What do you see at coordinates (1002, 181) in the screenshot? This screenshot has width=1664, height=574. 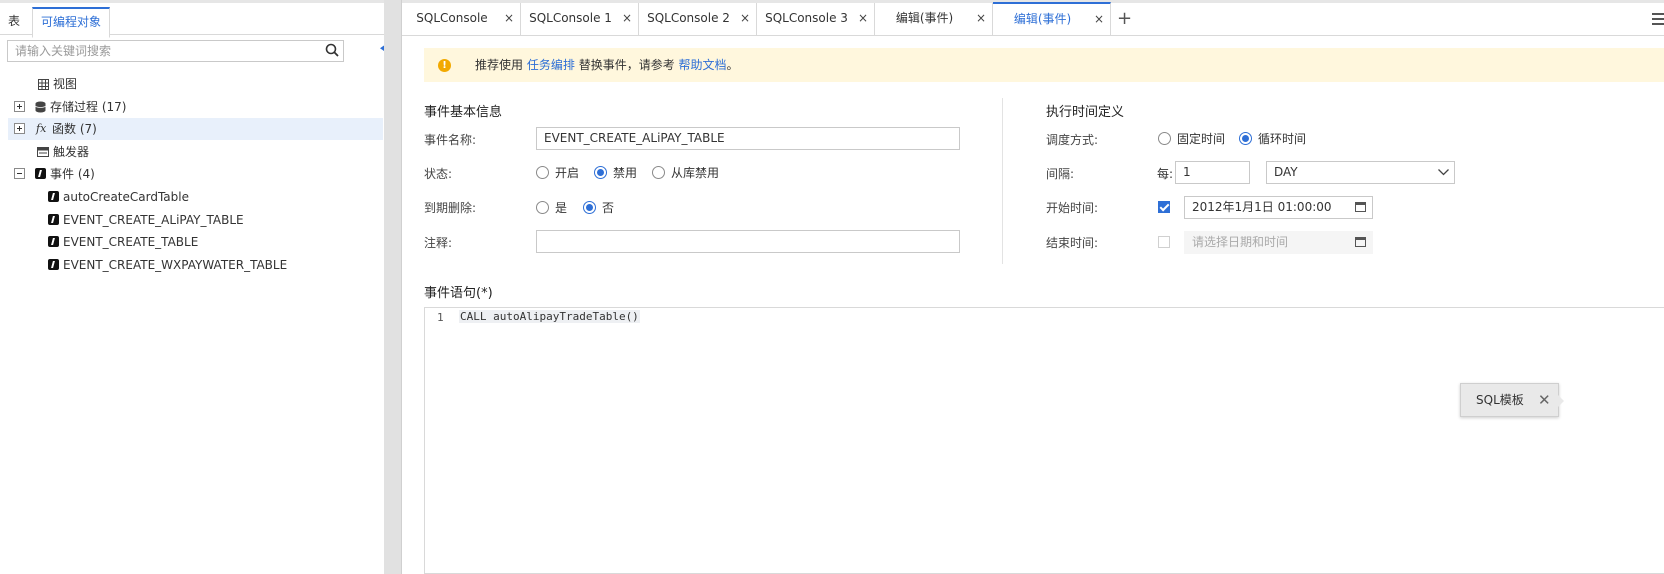 I see `section-divider` at bounding box center [1002, 181].